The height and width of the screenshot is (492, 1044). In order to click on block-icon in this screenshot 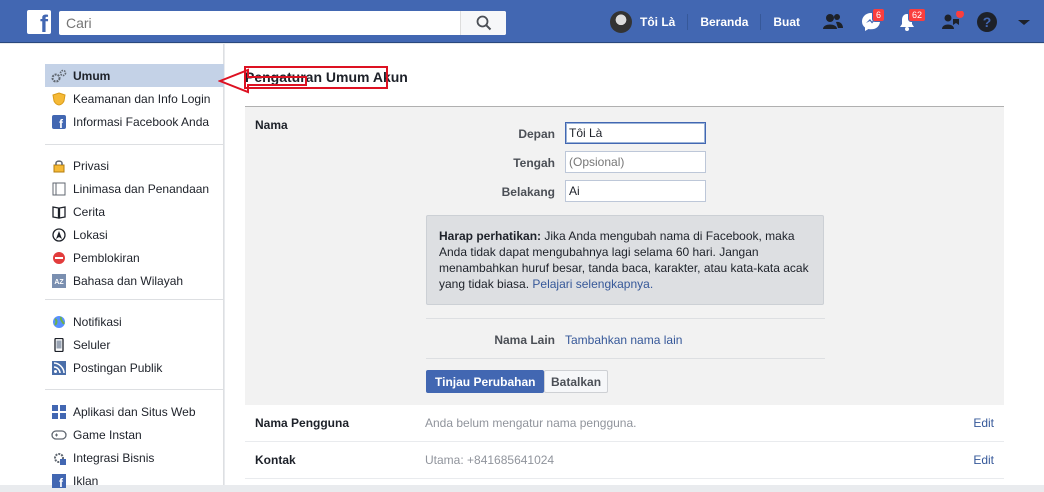, I will do `click(59, 258)`.